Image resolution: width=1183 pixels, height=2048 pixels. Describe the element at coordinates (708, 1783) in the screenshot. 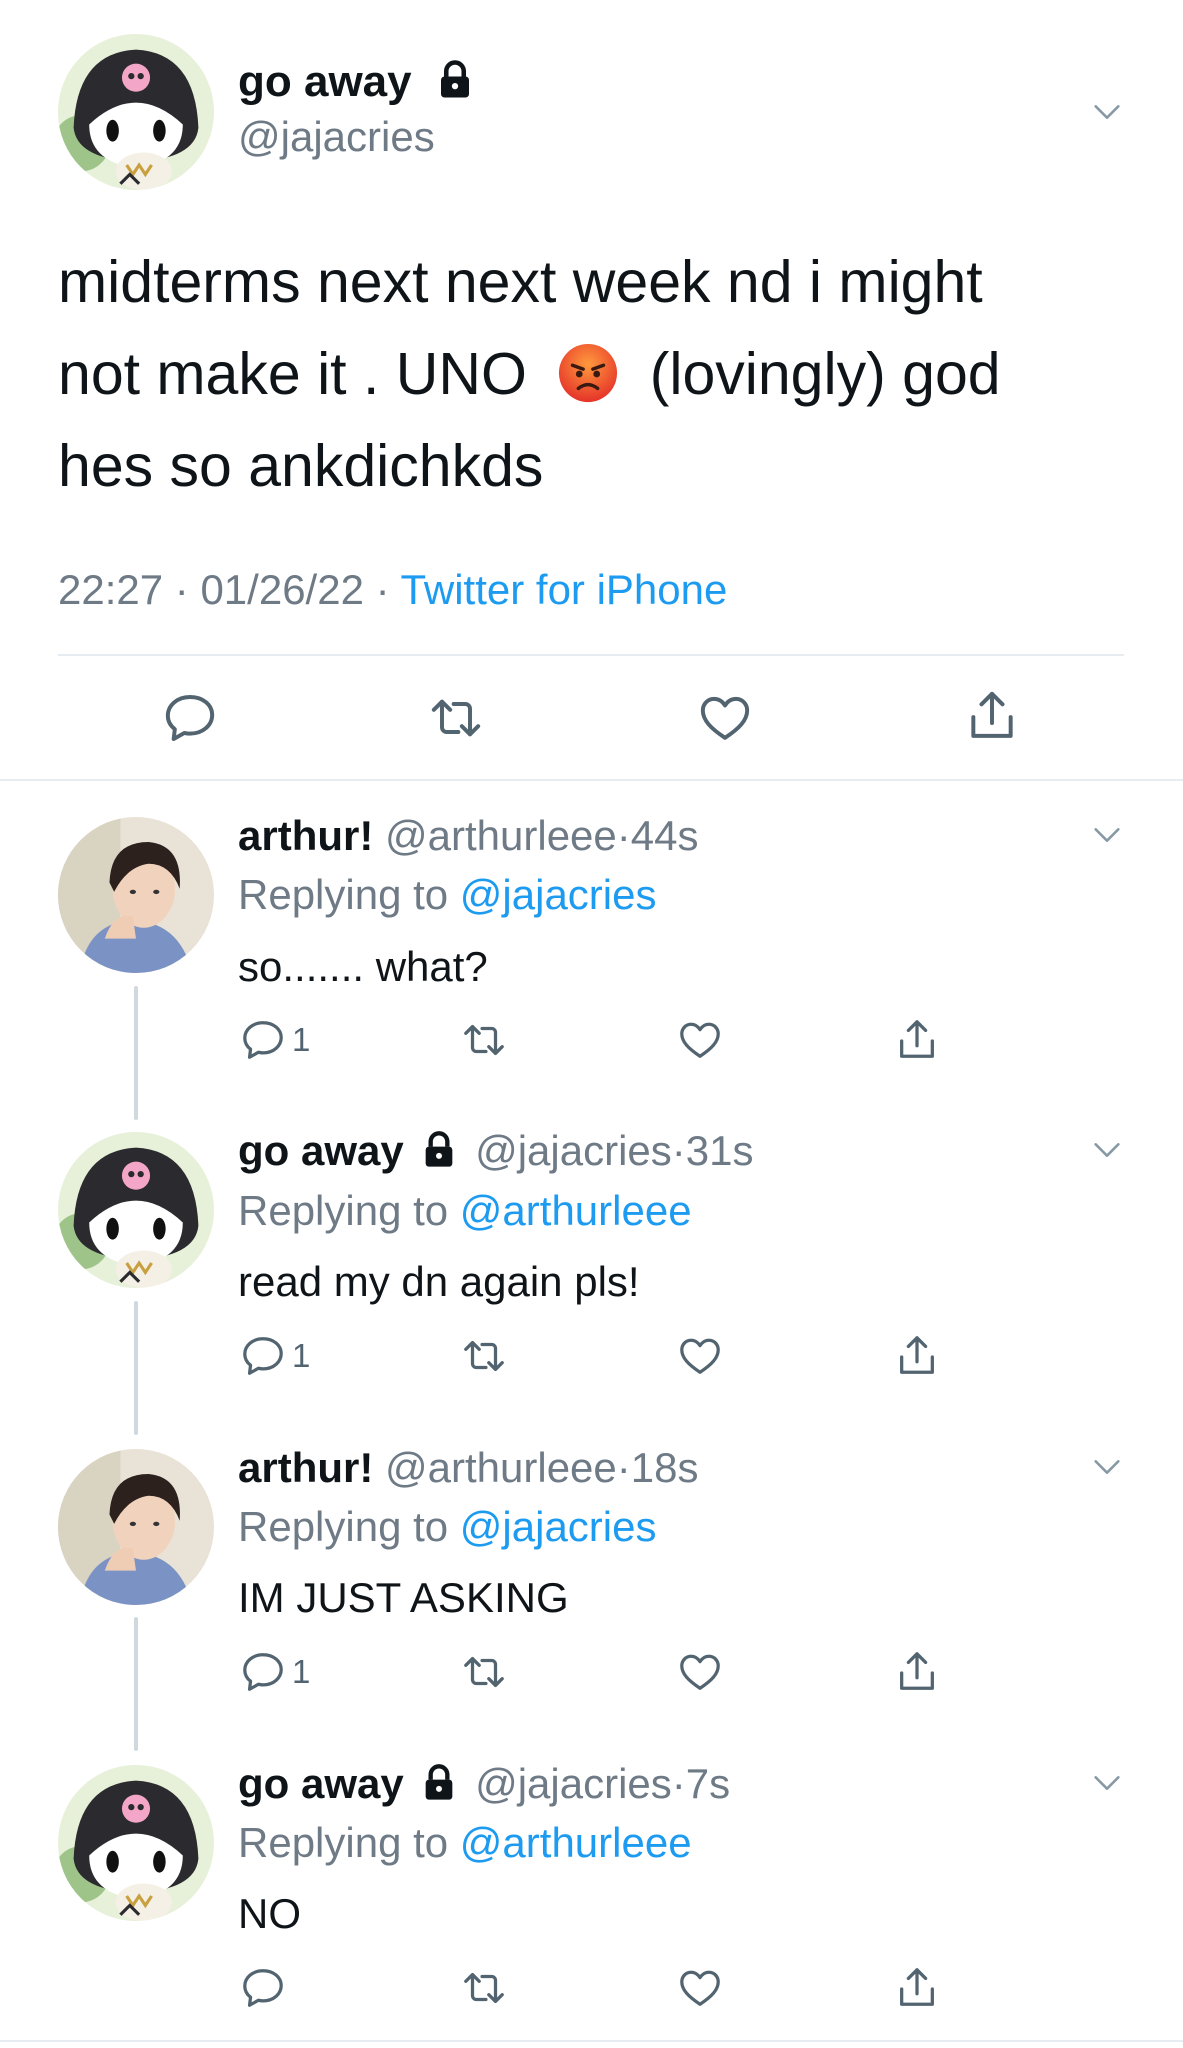

I see `reply-timestamp: 7s` at that location.